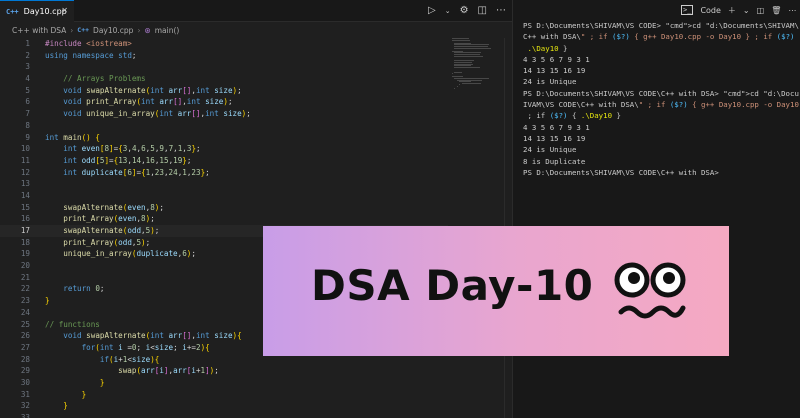 This screenshot has height=418, width=800. What do you see at coordinates (25, 207) in the screenshot?
I see `line-number: 15` at bounding box center [25, 207].